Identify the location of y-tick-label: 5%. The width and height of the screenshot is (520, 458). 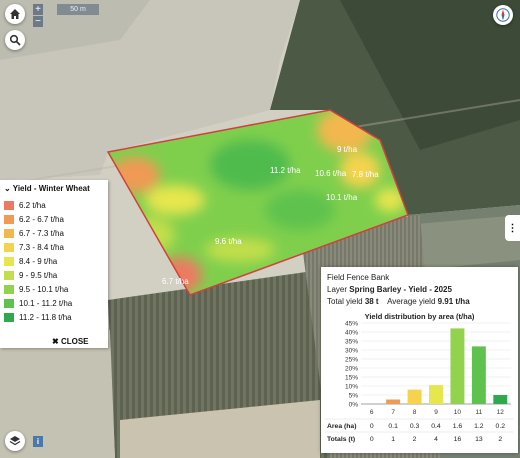
(354, 396).